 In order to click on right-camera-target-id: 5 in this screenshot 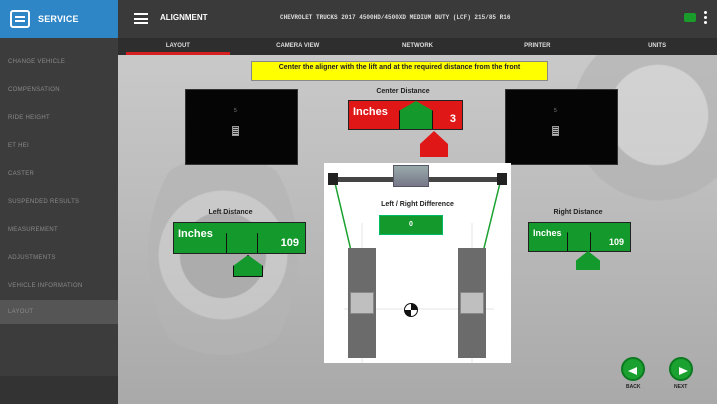, I will do `click(555, 111)`.